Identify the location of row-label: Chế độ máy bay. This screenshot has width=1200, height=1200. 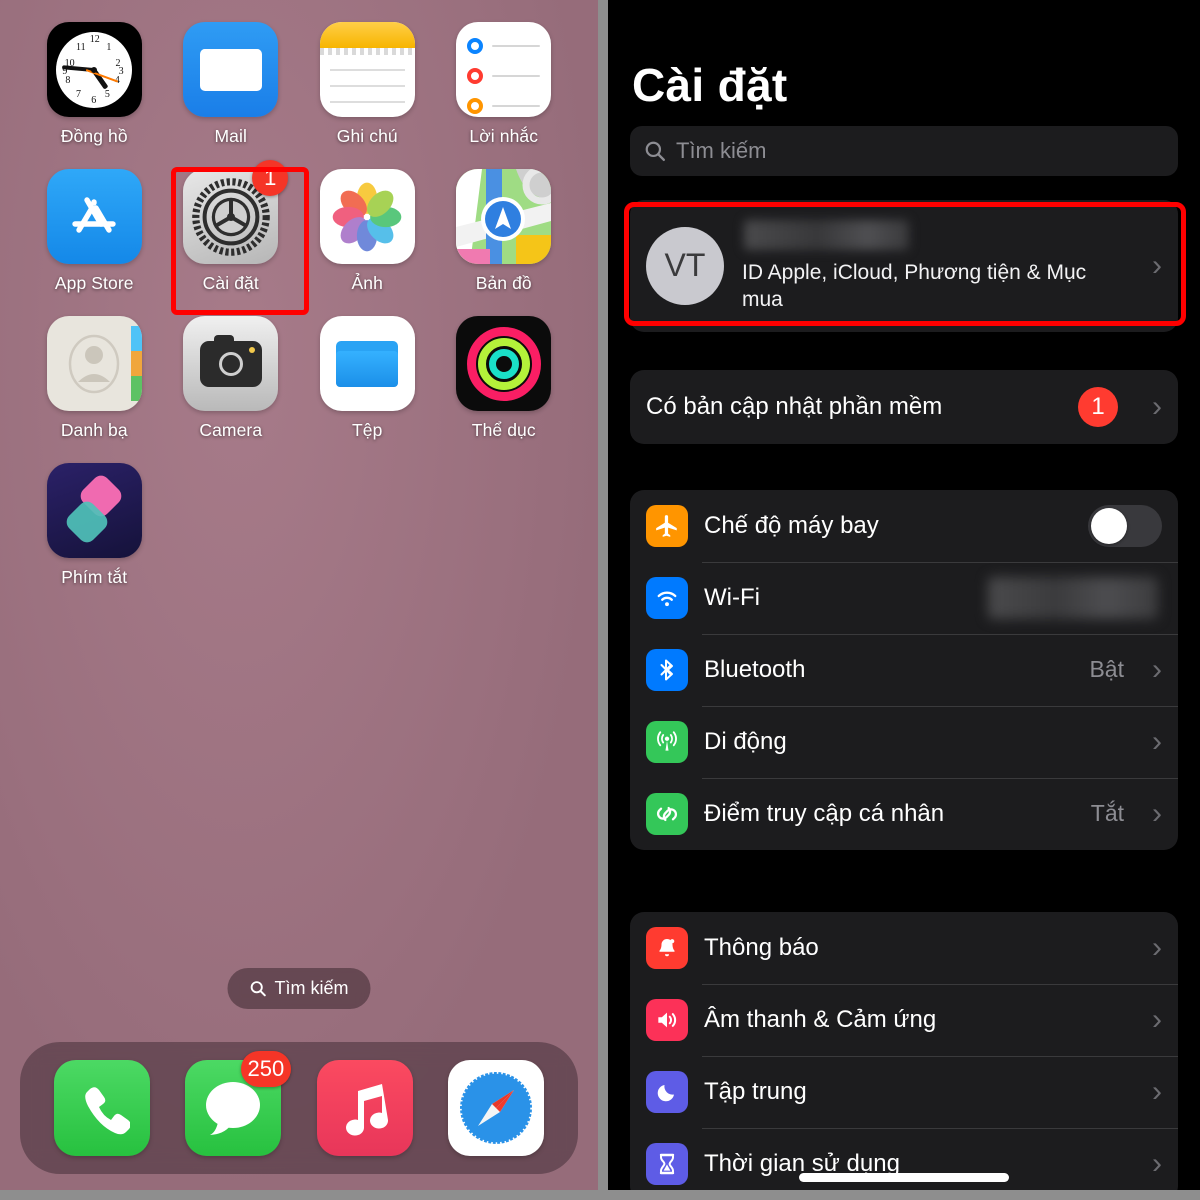
(791, 525).